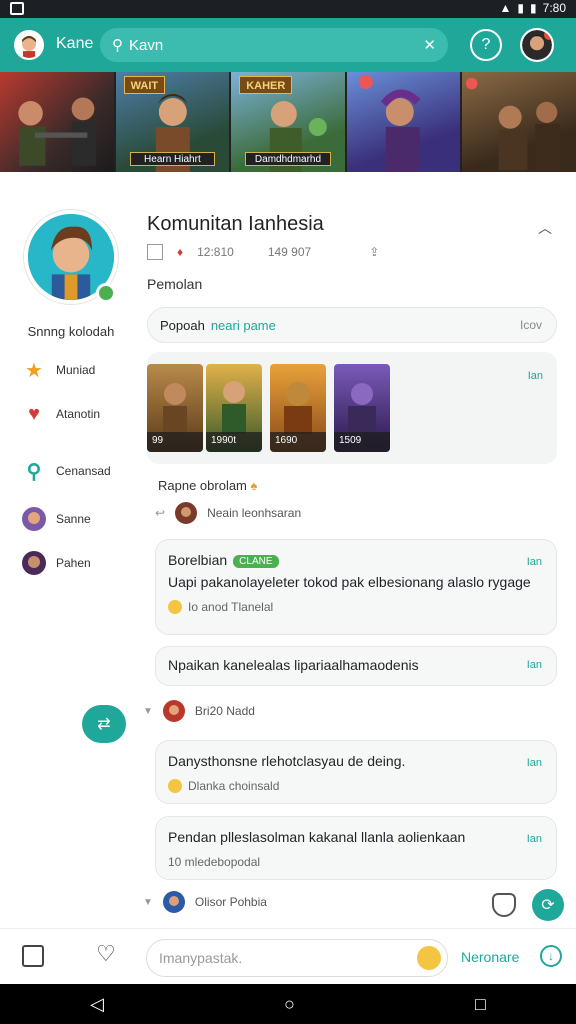 Image resolution: width=576 pixels, height=1024 pixels. I want to click on composer-bar: ♡ Imanypastak. Neronare ↓, so click(288, 956).